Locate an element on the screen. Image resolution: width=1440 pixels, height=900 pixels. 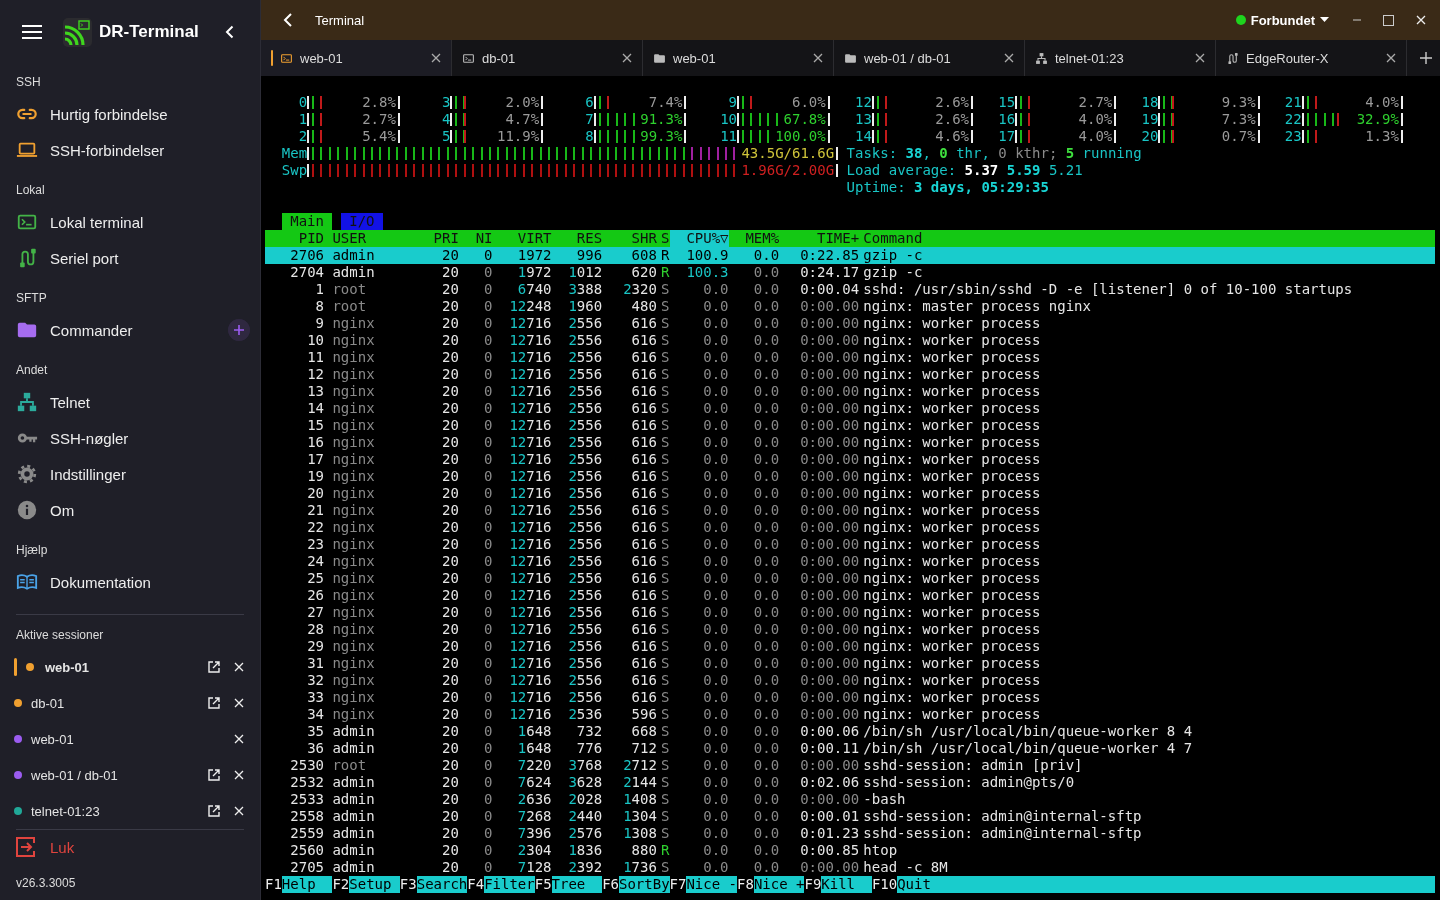
nav-item: Hurtig forbindelse is located at coordinates (125, 114).